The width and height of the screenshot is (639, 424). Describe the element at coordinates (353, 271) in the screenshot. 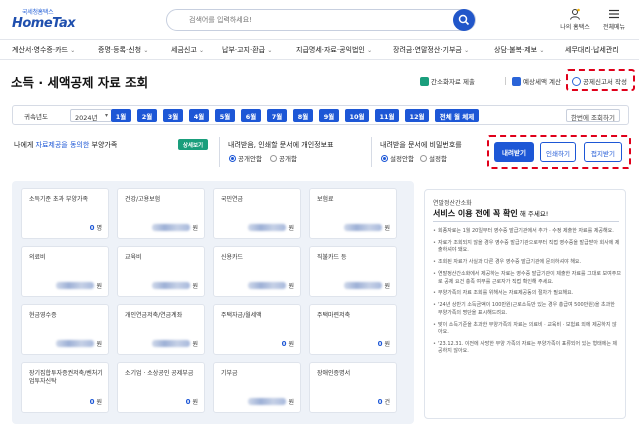

I see `card-debit-card: 직불카드 등 원` at that location.